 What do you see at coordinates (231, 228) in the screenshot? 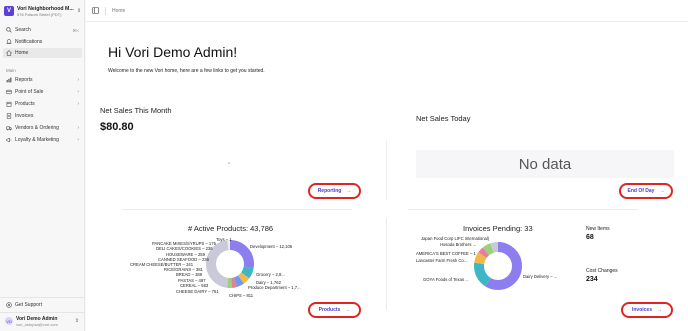
I see `active-products-title: # Active Products: 43,786` at bounding box center [231, 228].